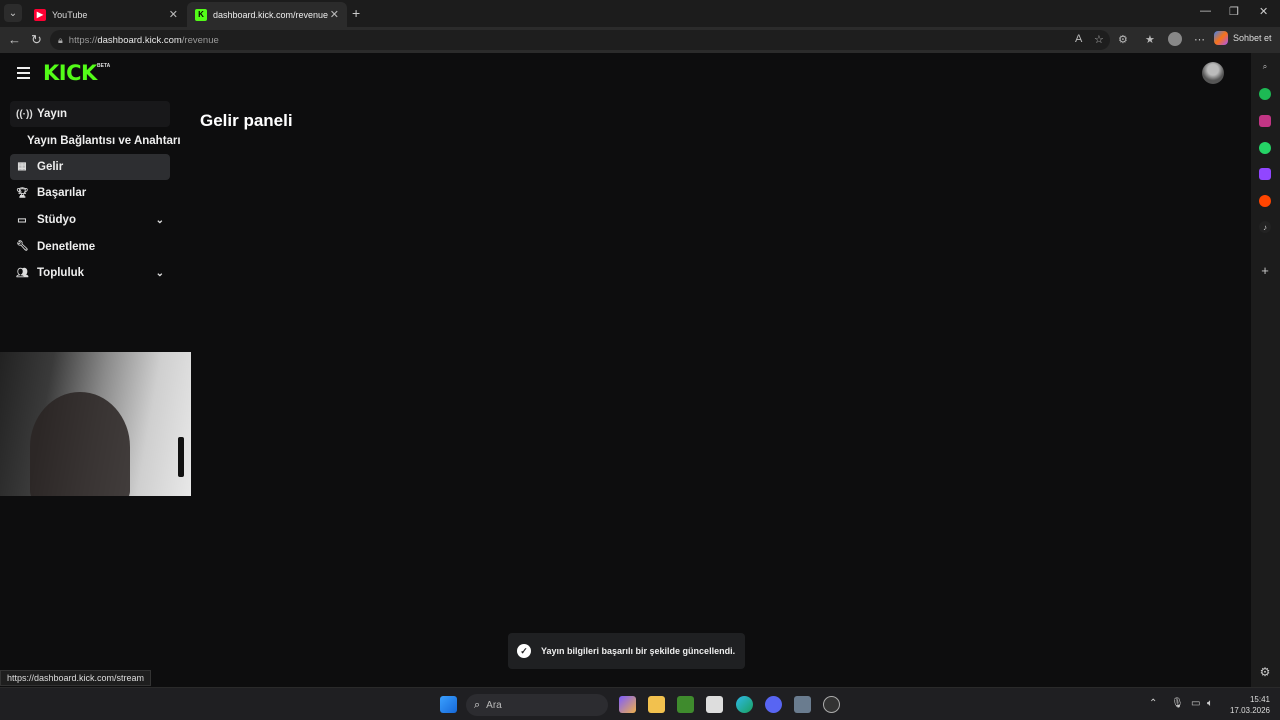  I want to click on new-tab-button: +, so click(356, 13).